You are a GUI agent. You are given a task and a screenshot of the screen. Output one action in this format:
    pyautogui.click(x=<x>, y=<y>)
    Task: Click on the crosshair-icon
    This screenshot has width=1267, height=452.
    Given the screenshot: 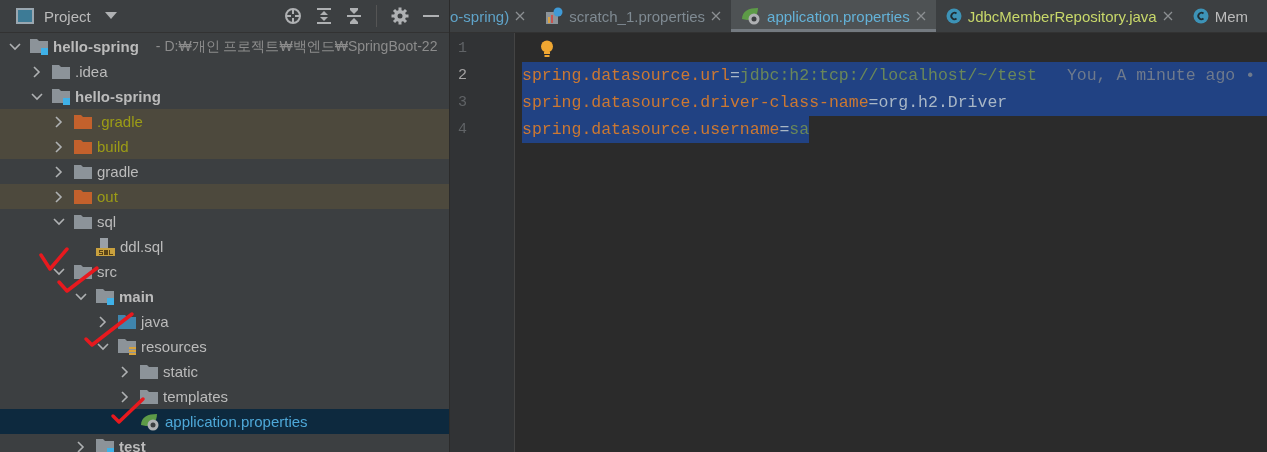 What is the action you would take?
    pyautogui.click(x=293, y=16)
    